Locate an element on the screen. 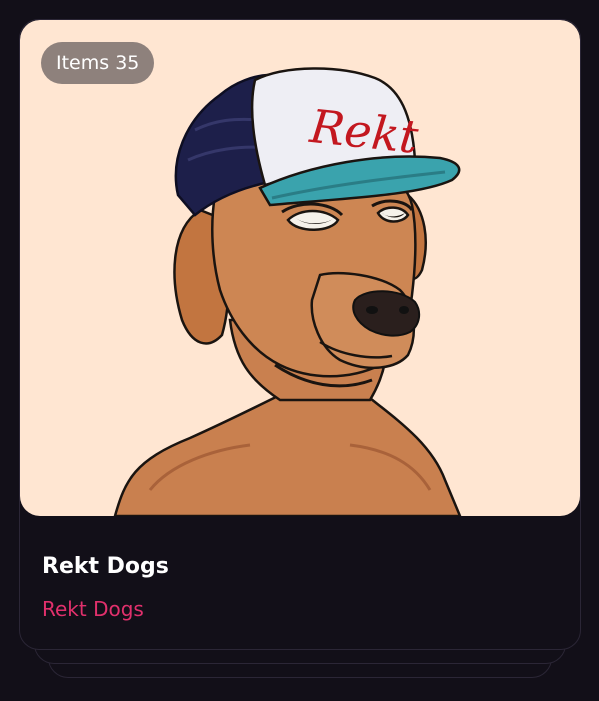  items-count-badge: Items 35 is located at coordinates (98, 63).